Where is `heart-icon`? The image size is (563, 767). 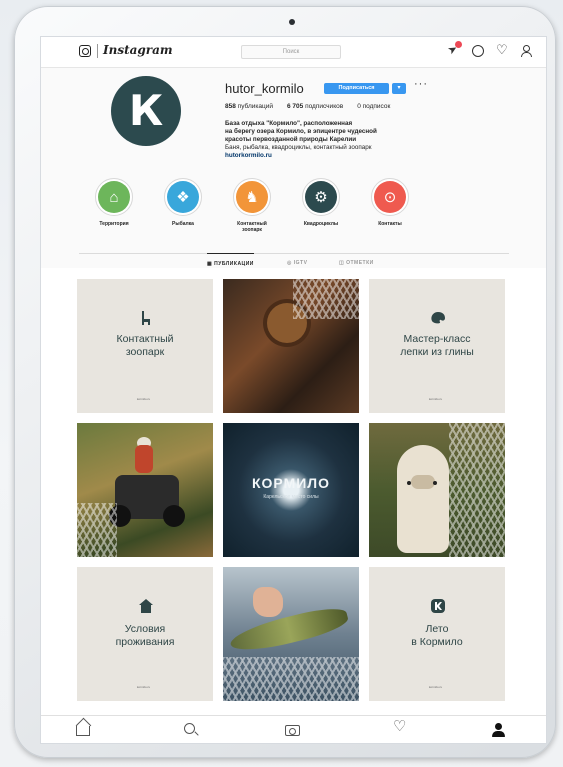 heart-icon is located at coordinates (502, 50).